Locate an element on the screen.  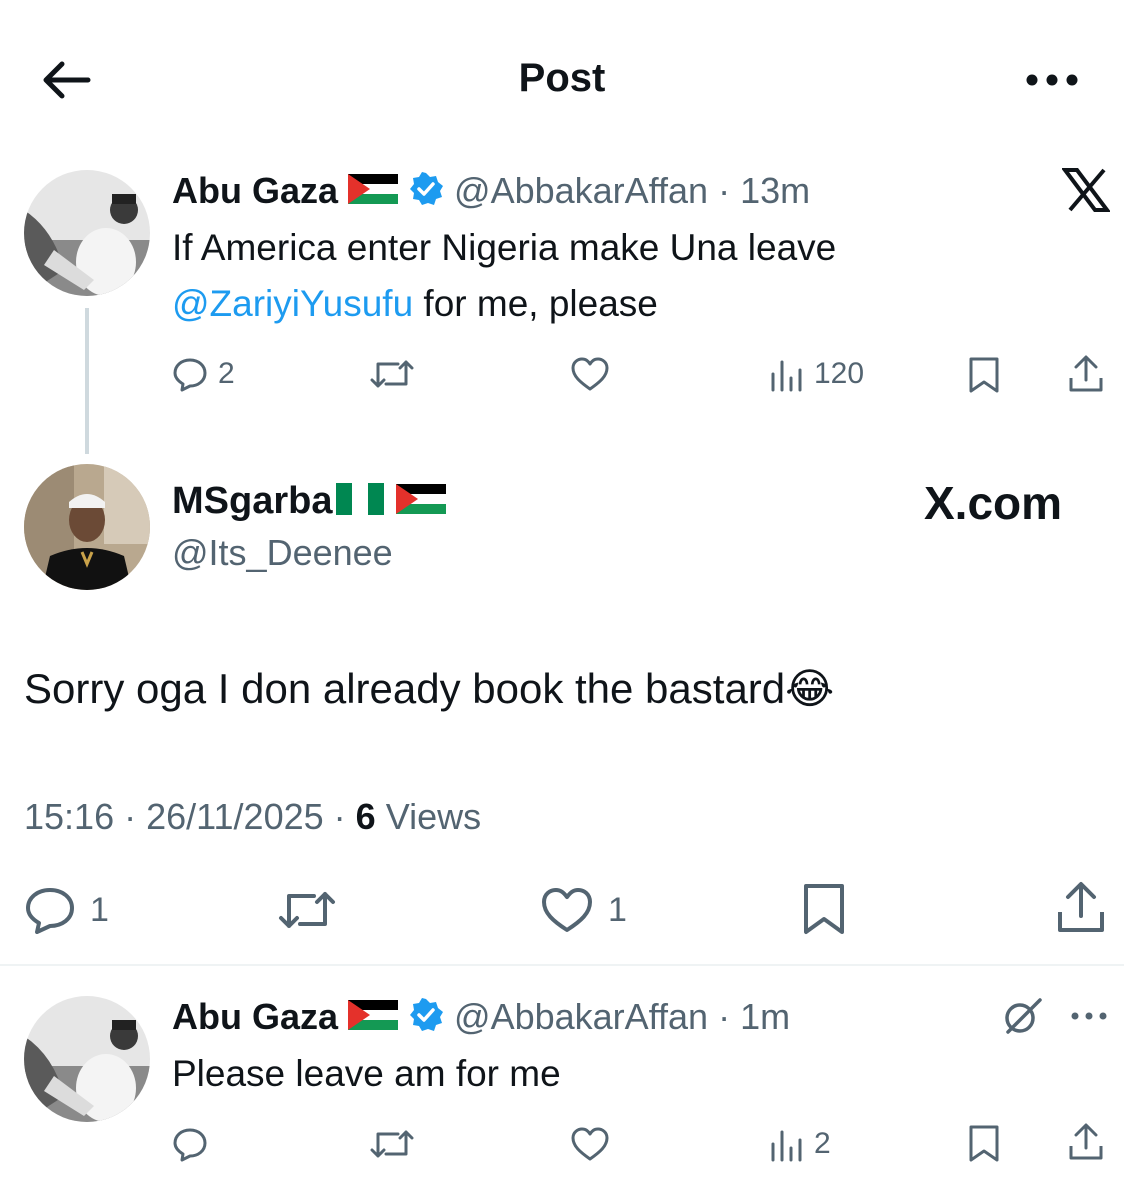
reply-button: 2 is located at coordinates (203, 374).